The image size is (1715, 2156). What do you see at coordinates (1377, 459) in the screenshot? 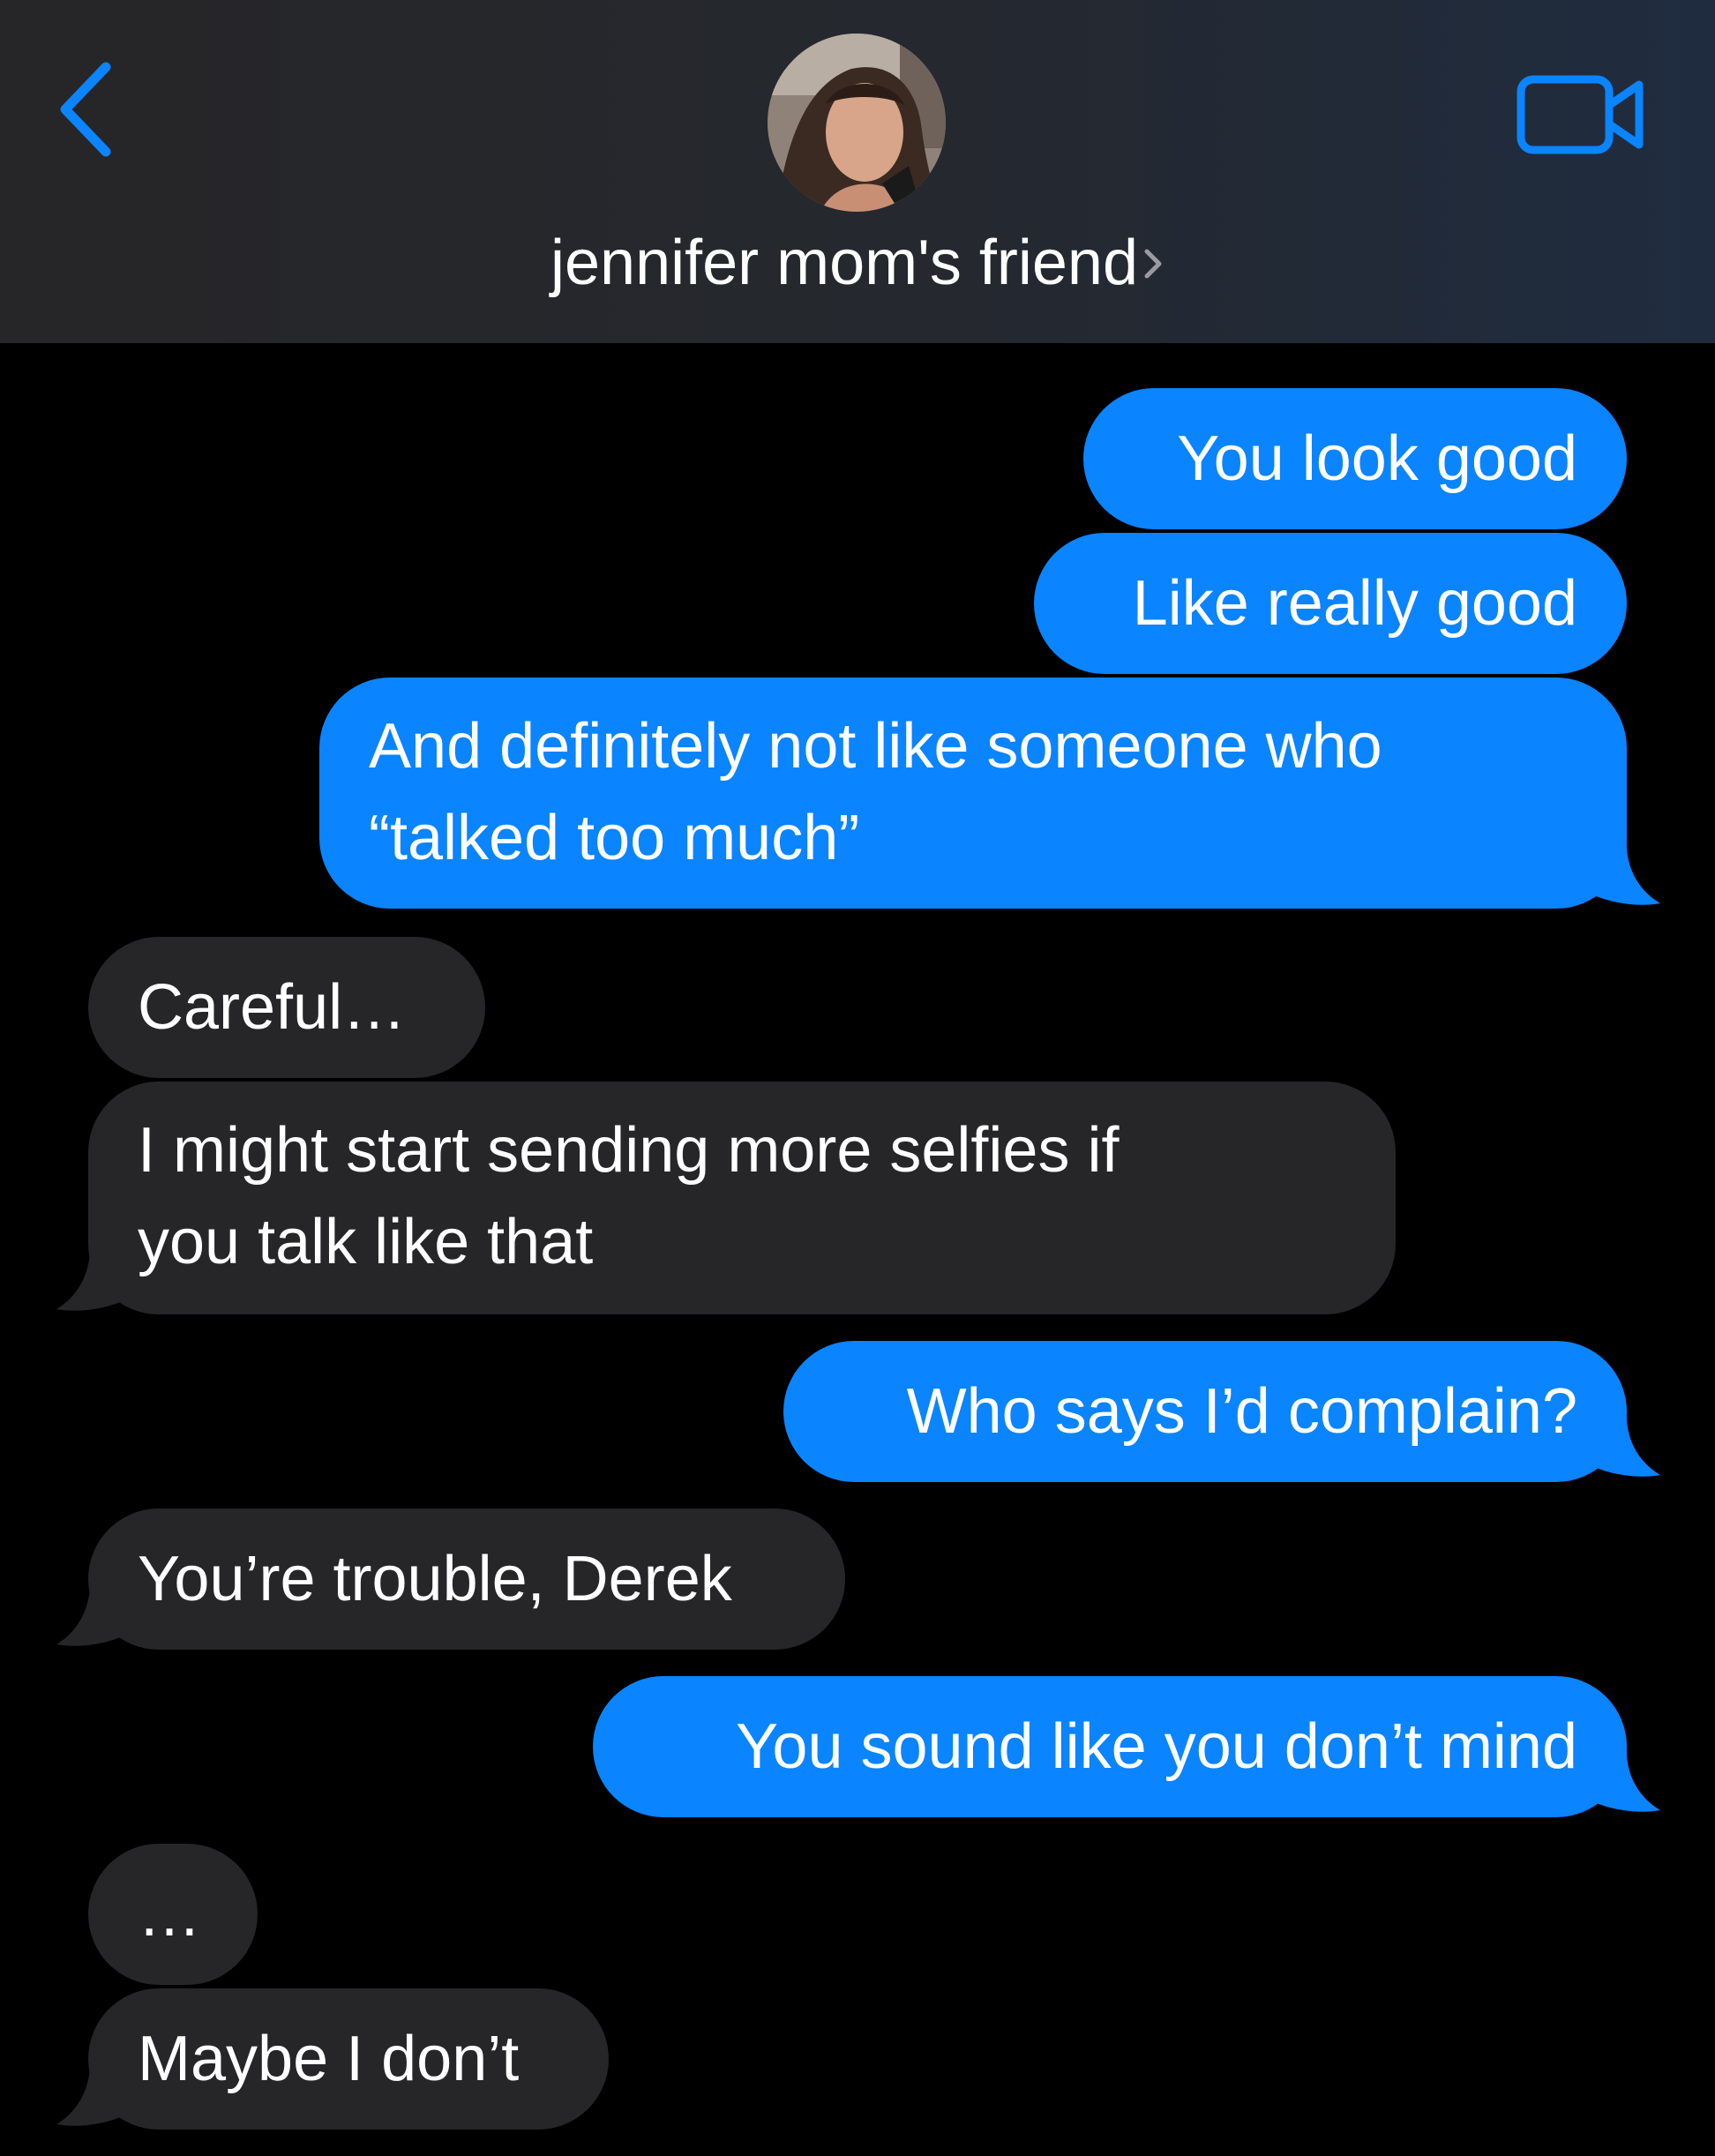
I see `message-text: You look good` at bounding box center [1377, 459].